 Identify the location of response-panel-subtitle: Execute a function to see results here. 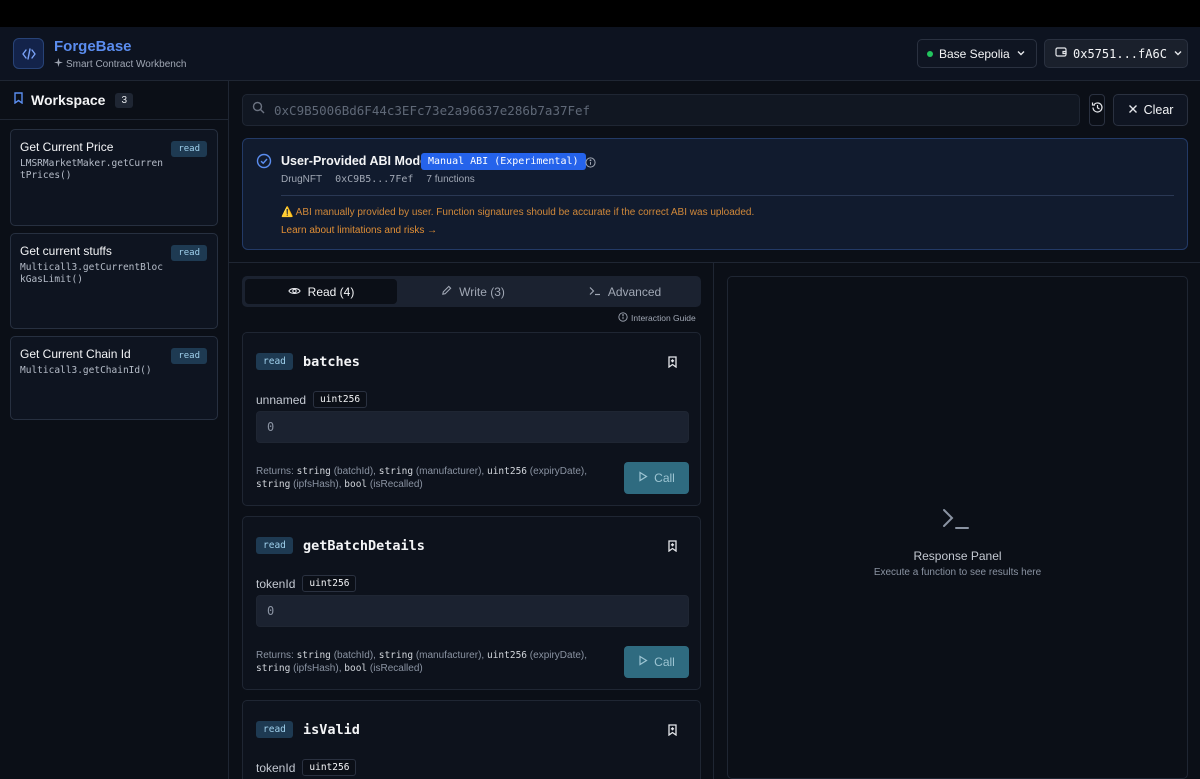
(957, 572).